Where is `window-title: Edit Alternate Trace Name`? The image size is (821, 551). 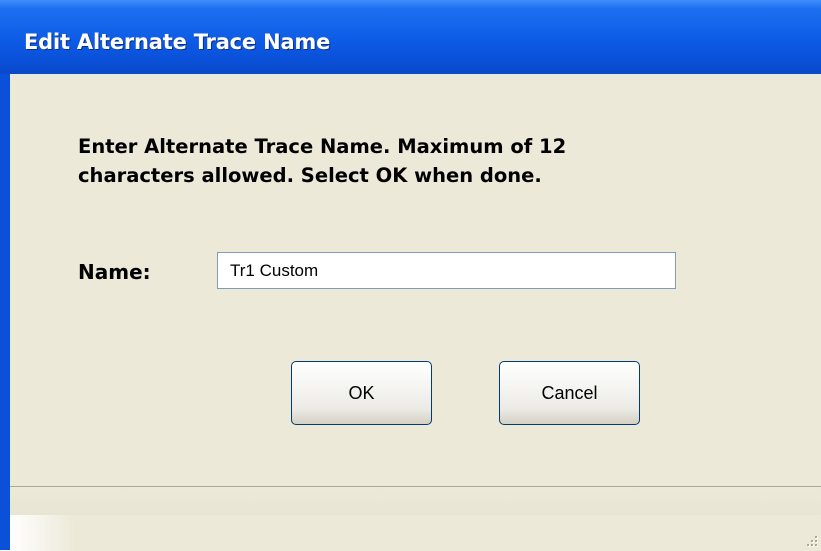 window-title: Edit Alternate Trace Name is located at coordinates (177, 42).